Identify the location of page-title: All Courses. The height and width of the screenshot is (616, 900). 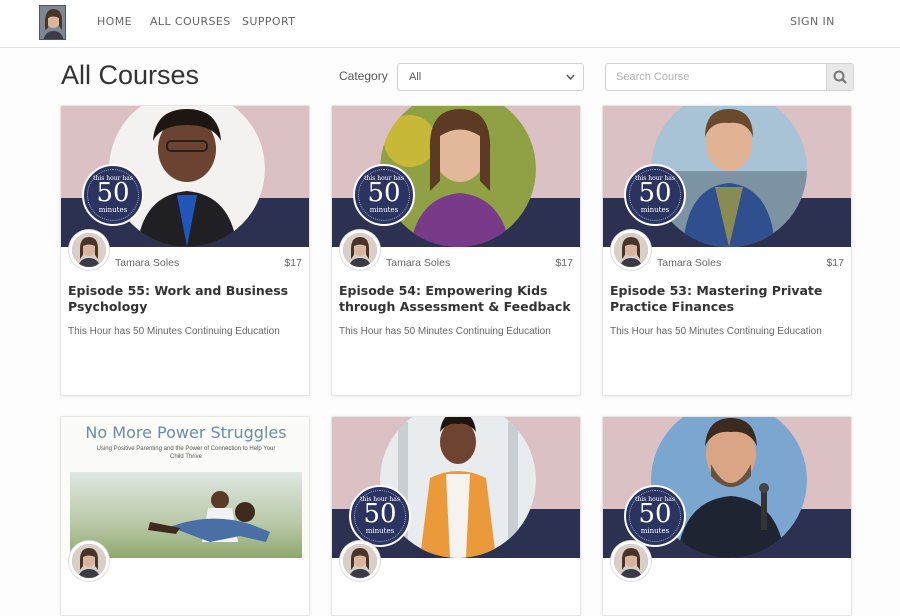
(130, 75).